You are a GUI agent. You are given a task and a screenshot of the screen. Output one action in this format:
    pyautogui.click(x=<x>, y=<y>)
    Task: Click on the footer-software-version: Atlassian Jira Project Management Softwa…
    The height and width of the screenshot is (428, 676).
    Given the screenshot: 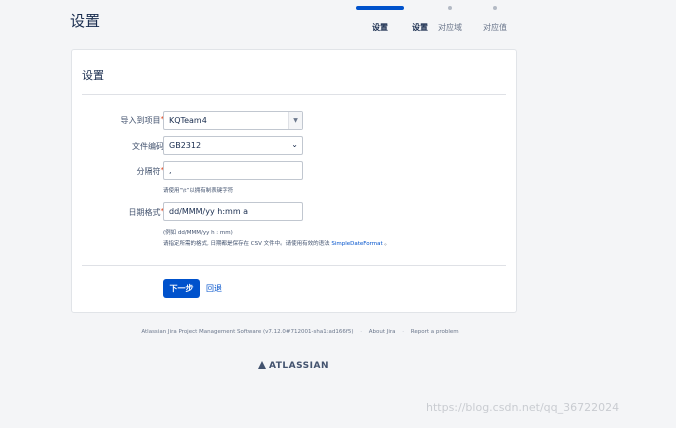 What is the action you would take?
    pyautogui.click(x=247, y=332)
    